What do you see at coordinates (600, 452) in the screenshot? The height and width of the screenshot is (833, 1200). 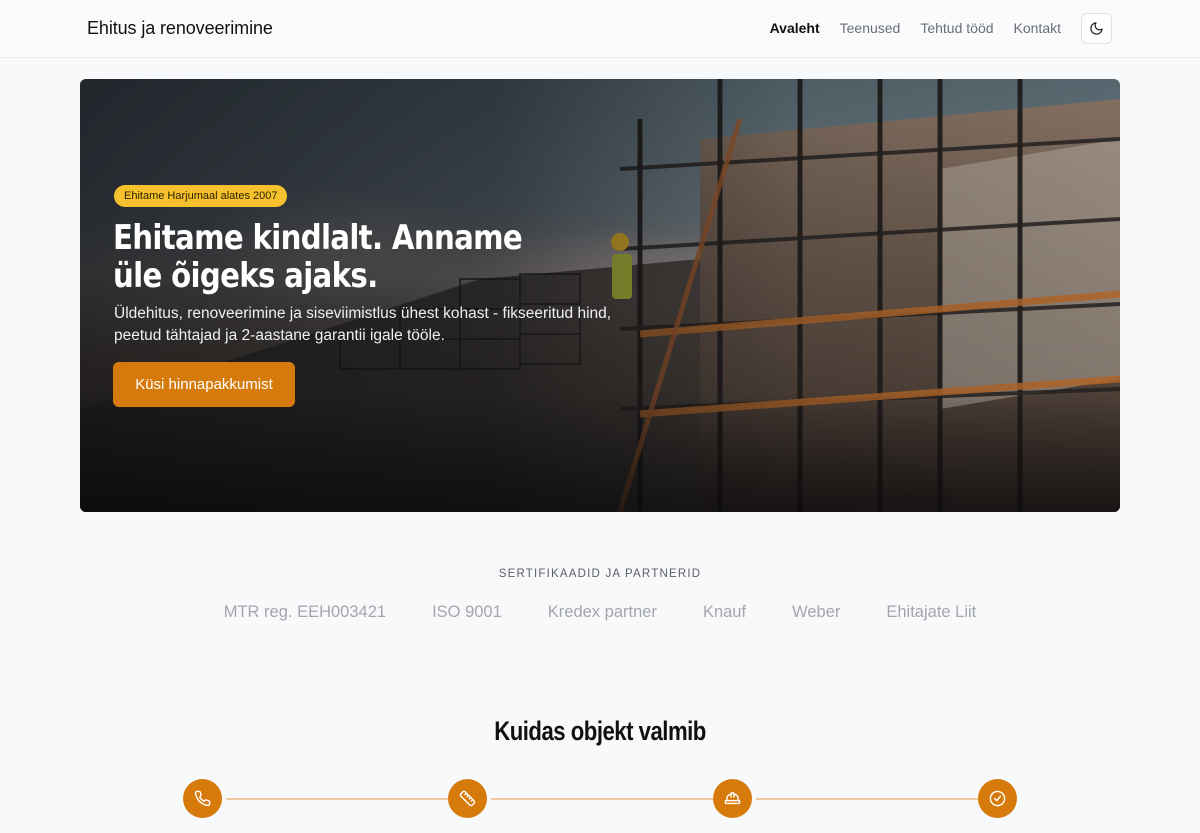 I see `hero-bottom-fade` at bounding box center [600, 452].